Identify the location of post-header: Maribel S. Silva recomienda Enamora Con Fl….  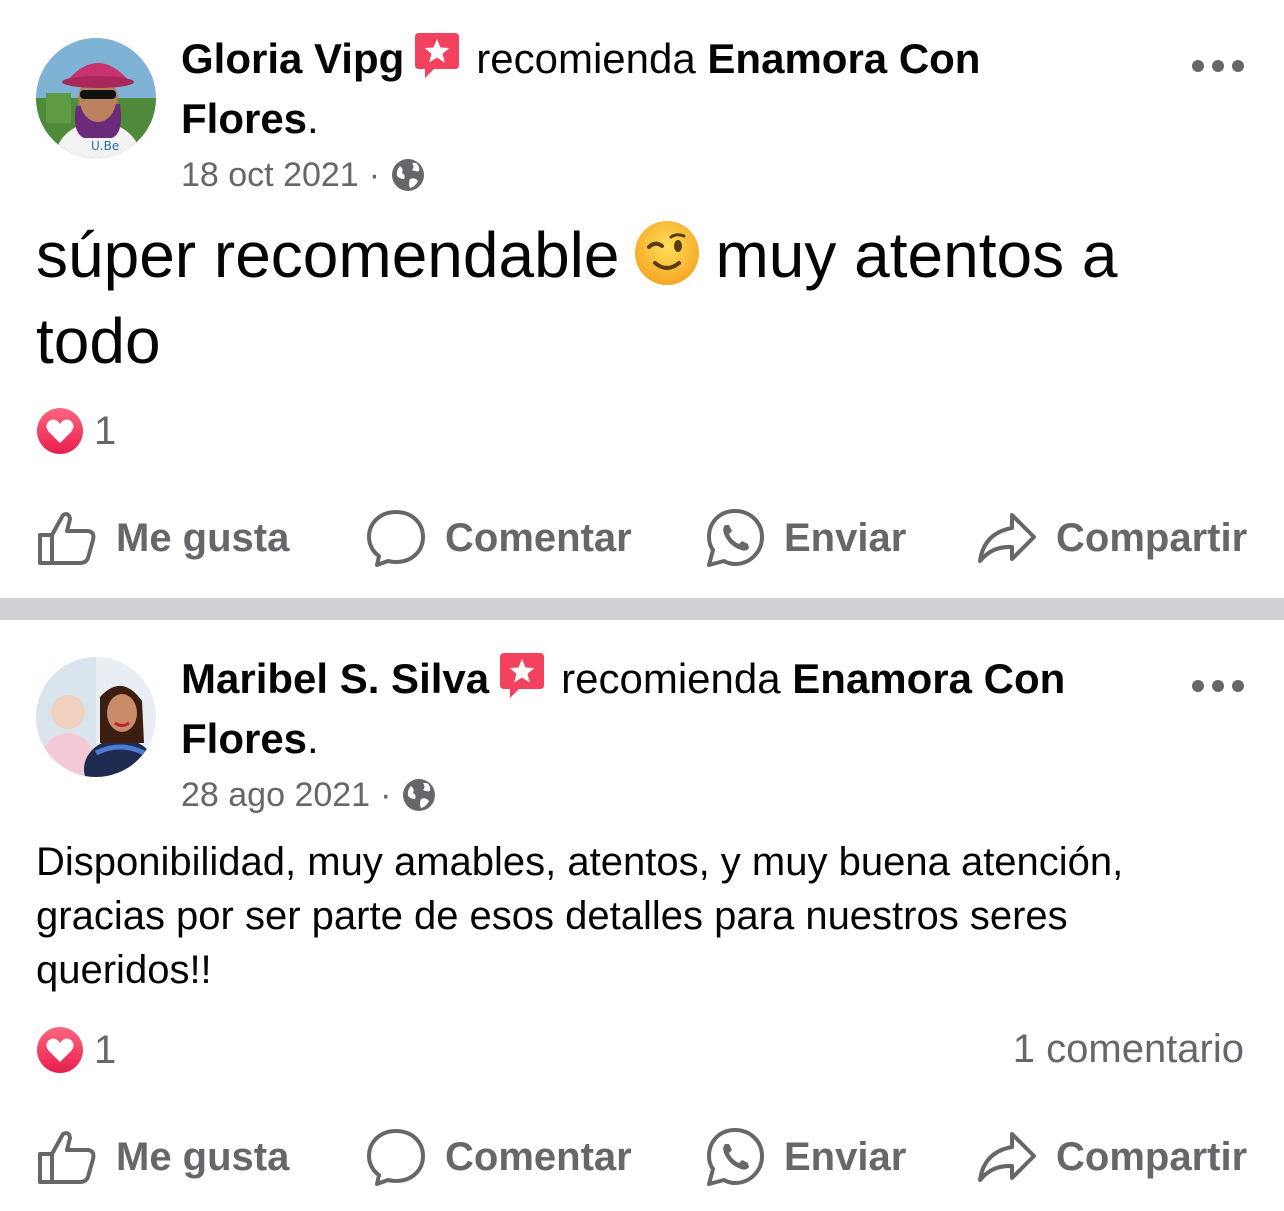
(623, 709).